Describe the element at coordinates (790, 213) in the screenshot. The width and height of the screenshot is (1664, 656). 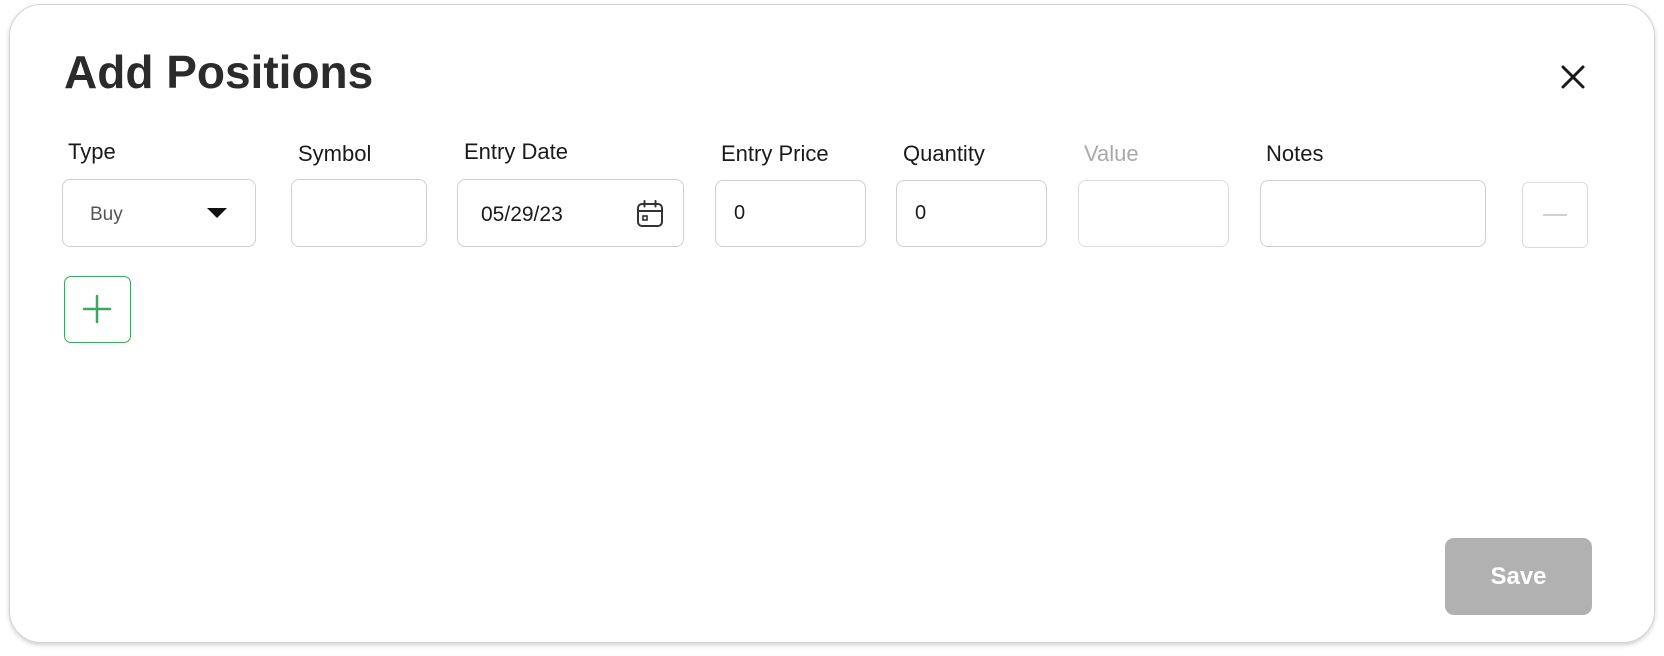
I see `entry-price-input: 0` at that location.